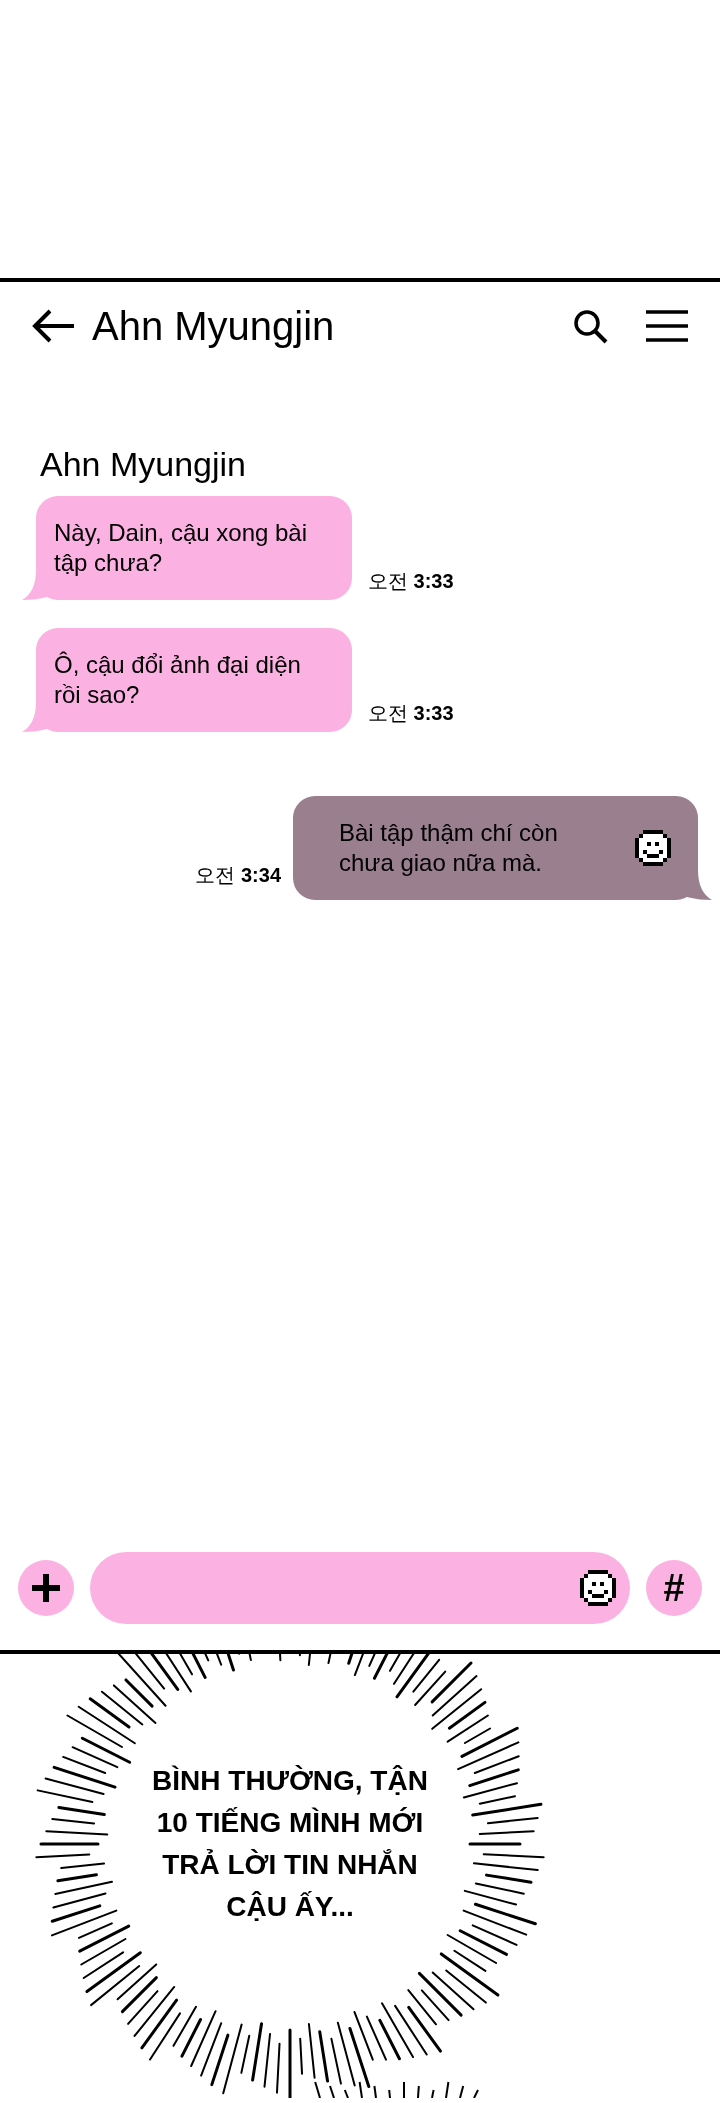 This screenshot has height=2103, width=720. I want to click on plus-icon, so click(46, 1588).